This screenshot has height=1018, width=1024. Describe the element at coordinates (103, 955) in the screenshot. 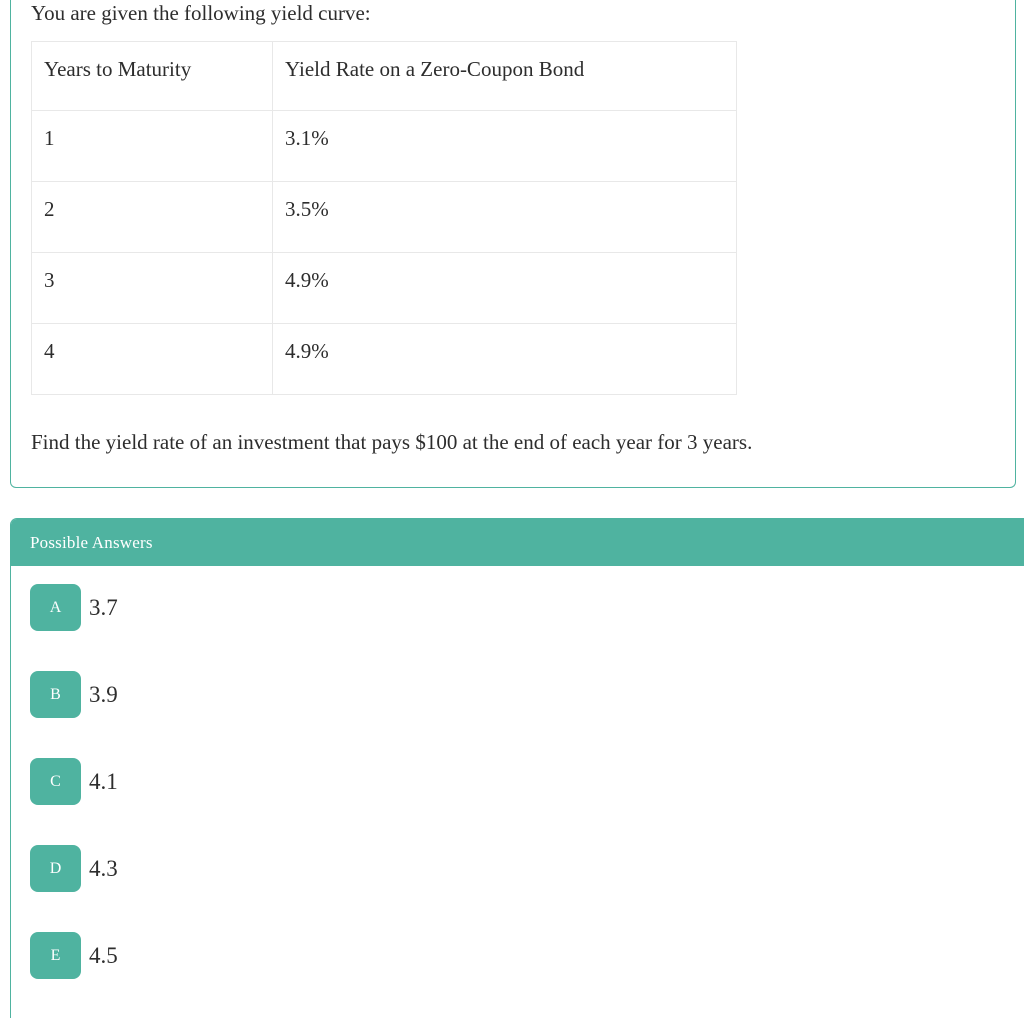

I see `answer-value: 4.5` at that location.